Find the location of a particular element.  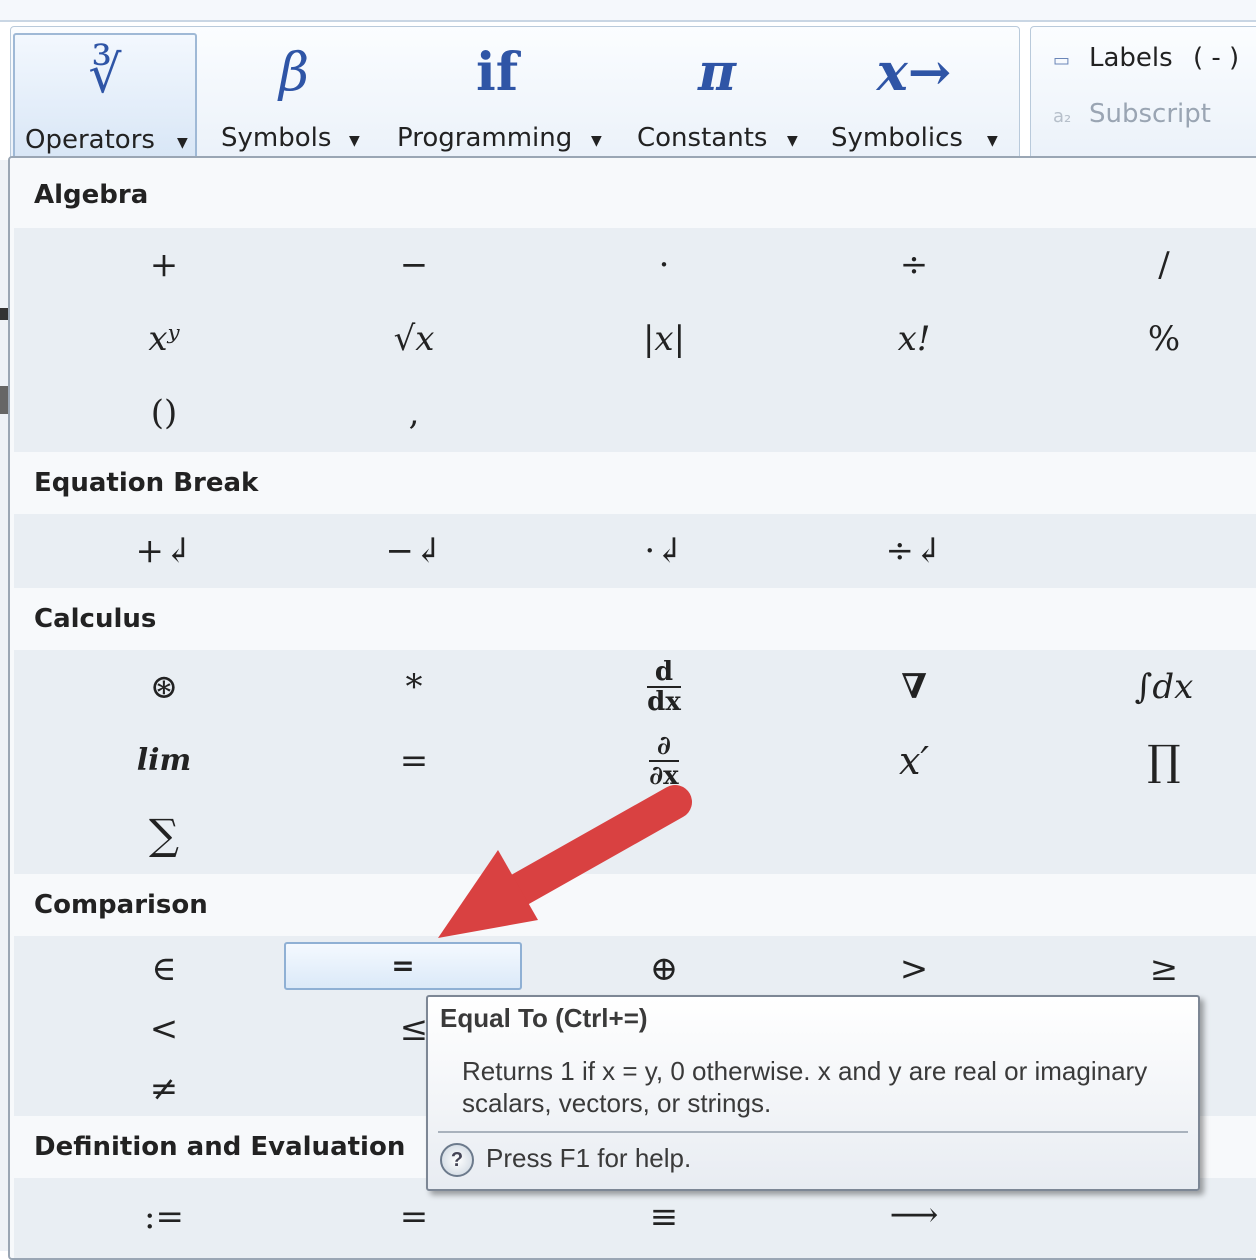

section-title: Definition and Evaluation is located at coordinates (220, 1147).